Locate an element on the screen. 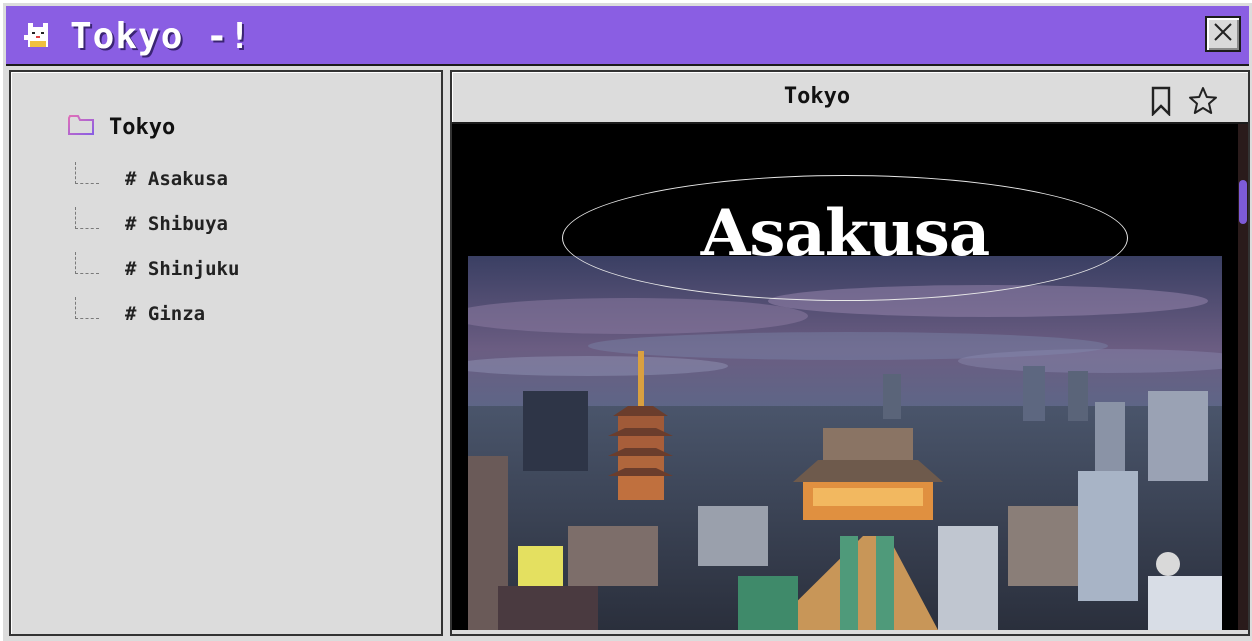 The image size is (1252, 641). scrollbar is located at coordinates (1243, 377).